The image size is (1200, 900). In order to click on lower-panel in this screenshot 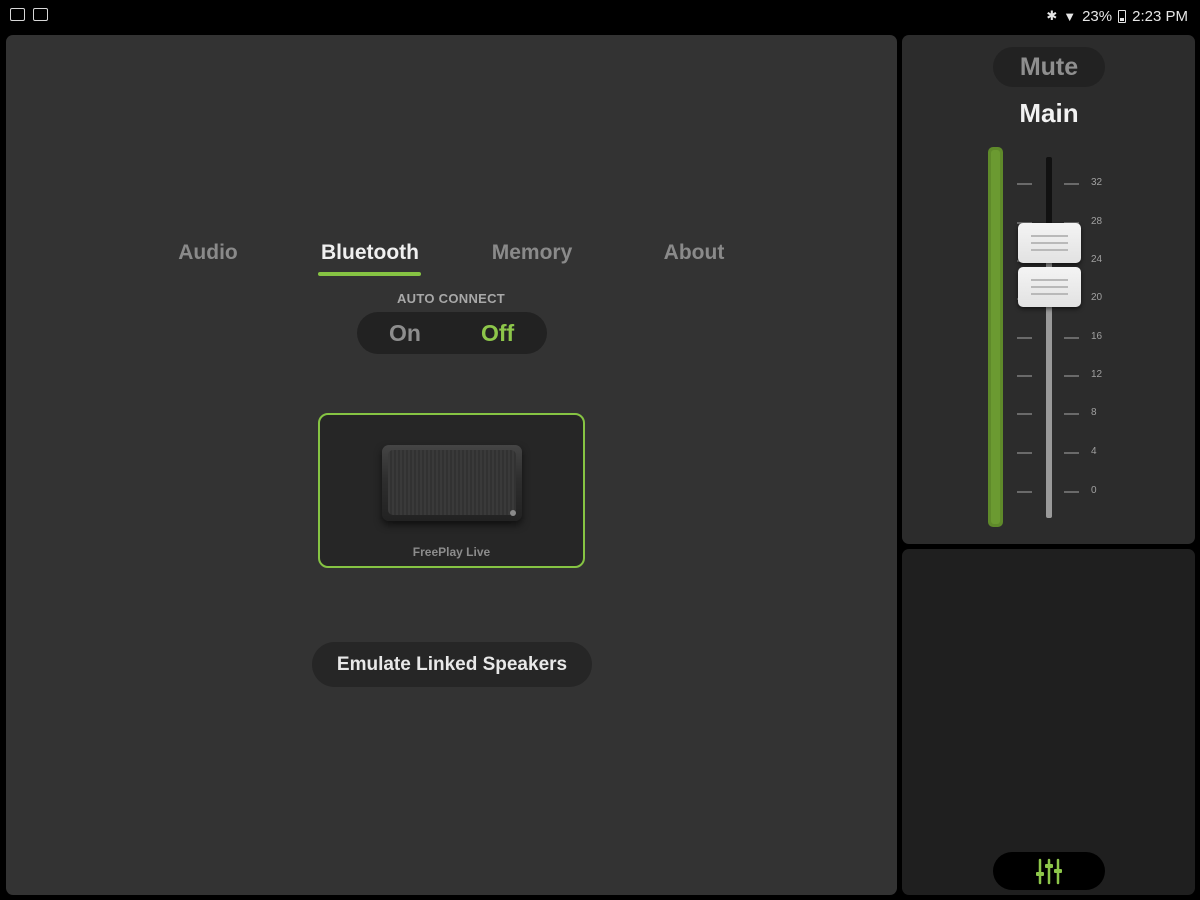, I will do `click(1048, 722)`.